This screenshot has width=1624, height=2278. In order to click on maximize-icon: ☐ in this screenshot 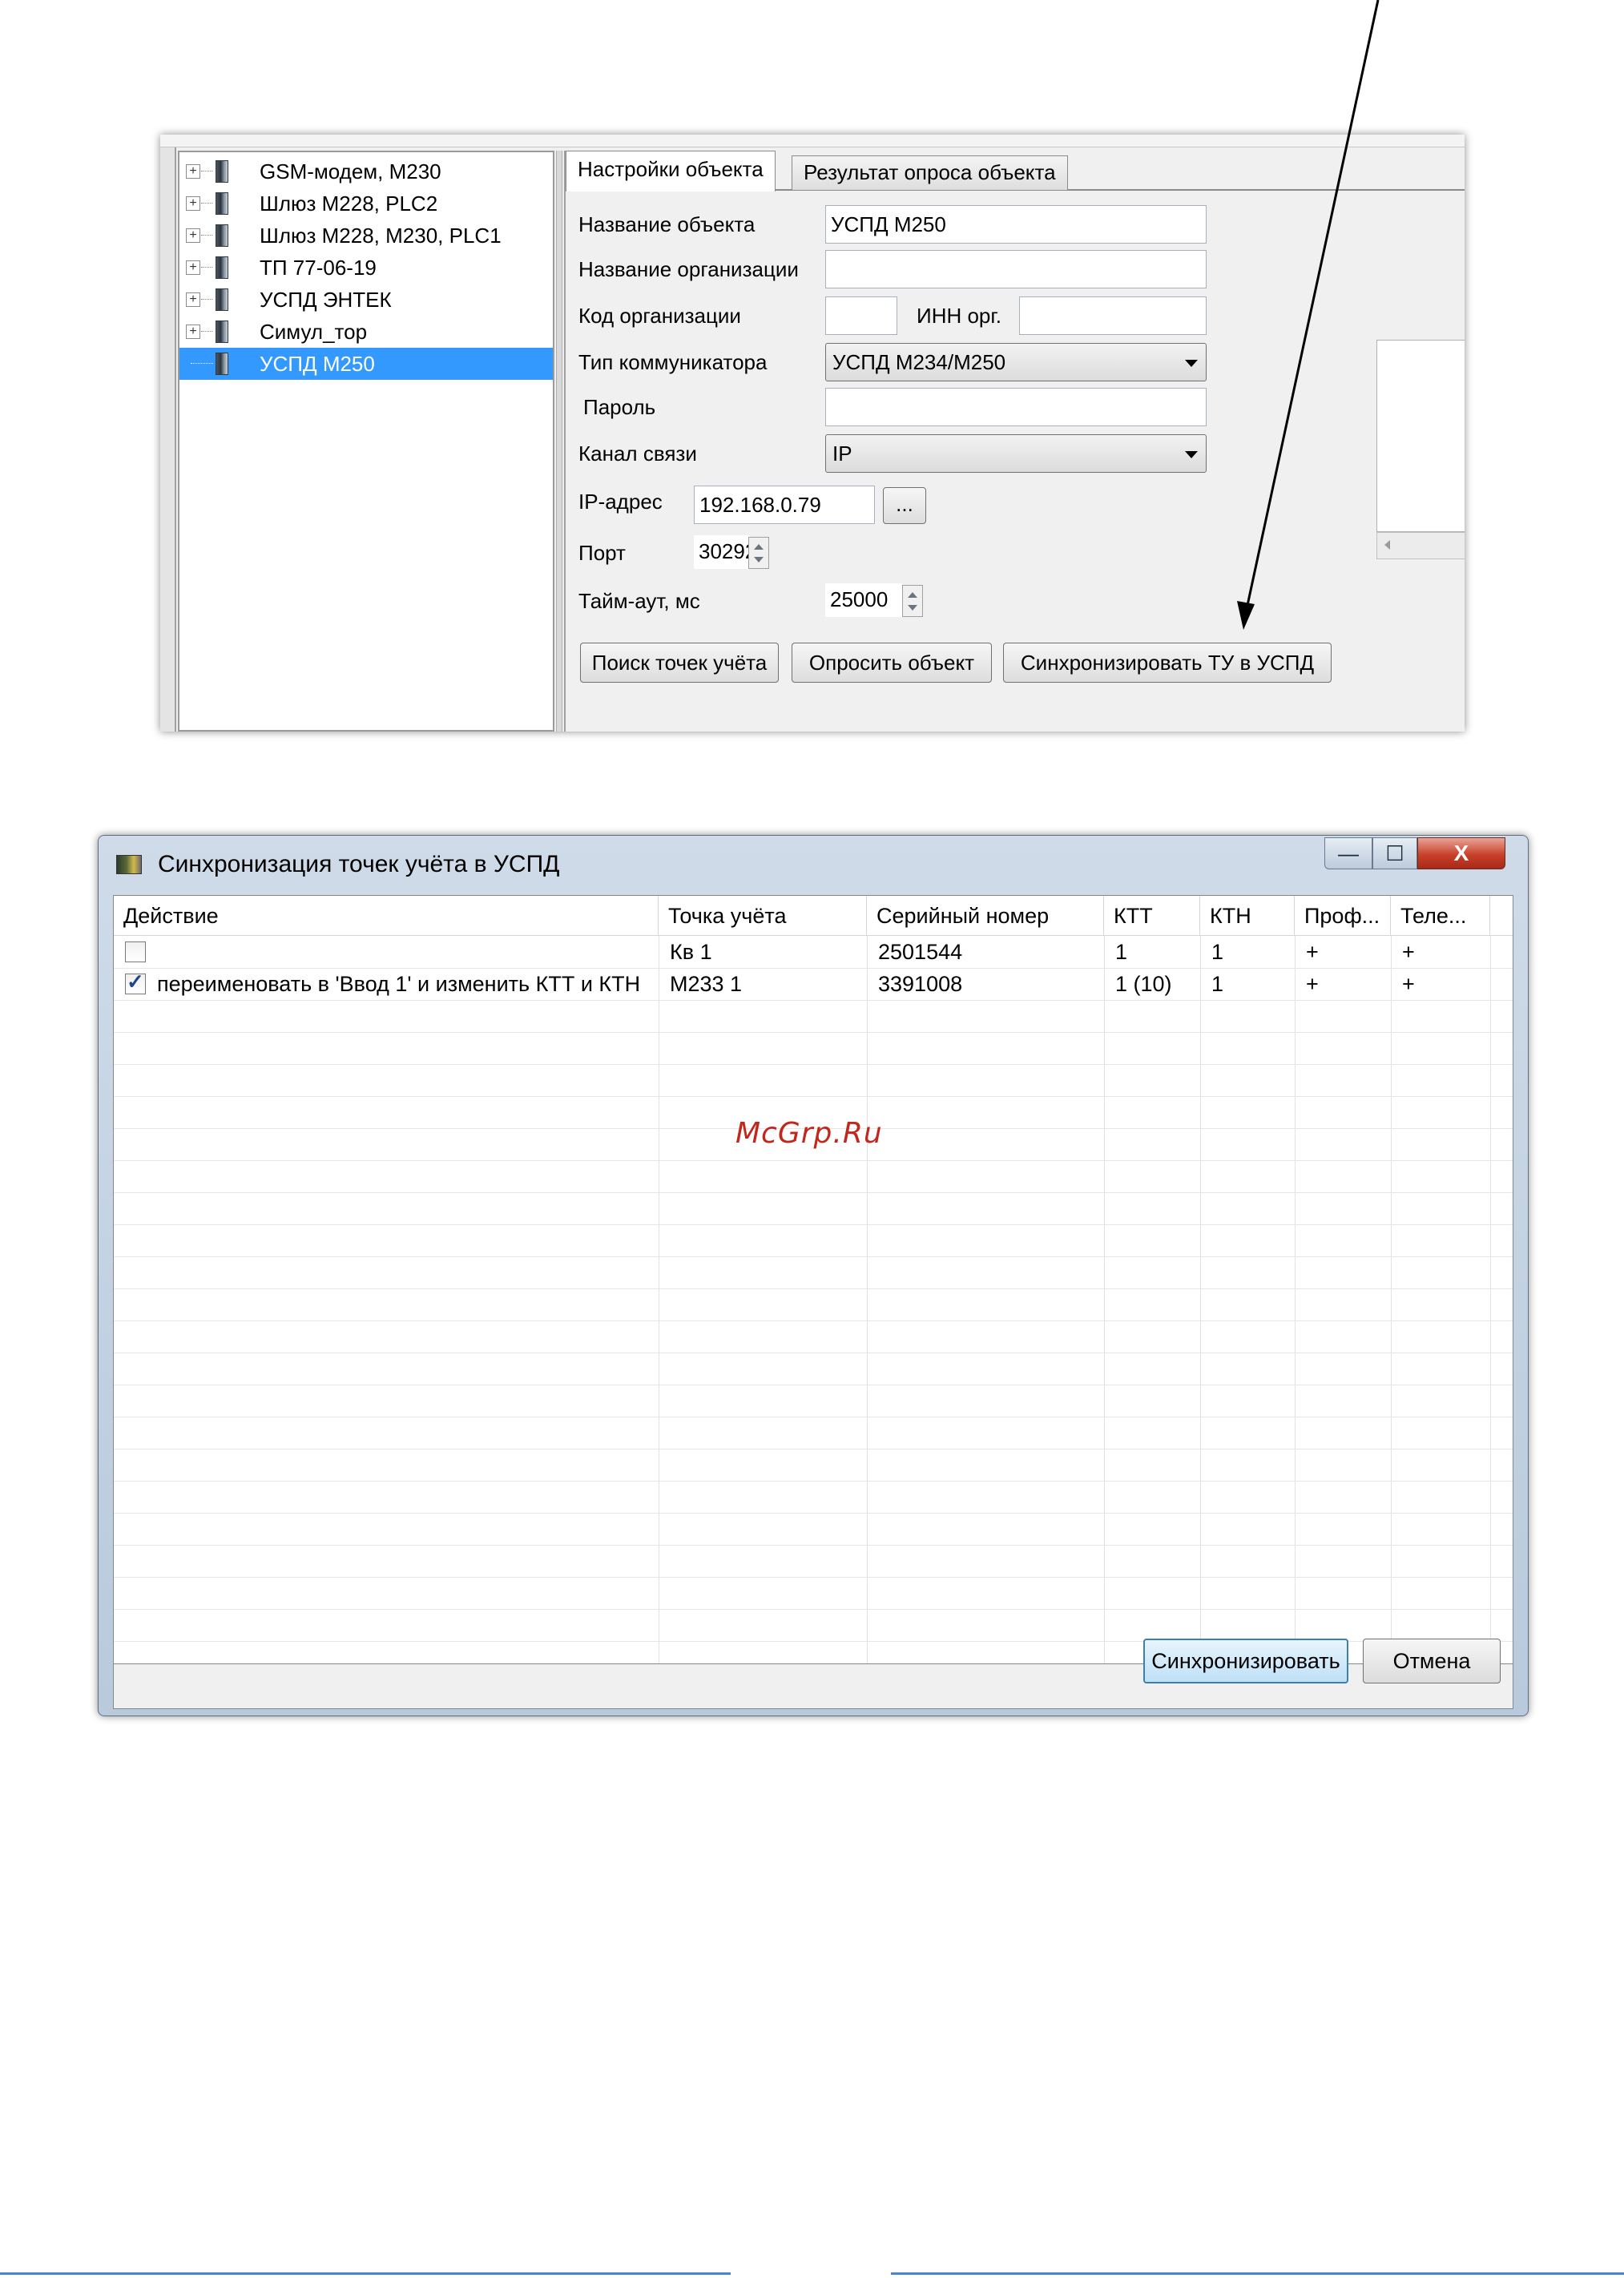, I will do `click(1394, 853)`.